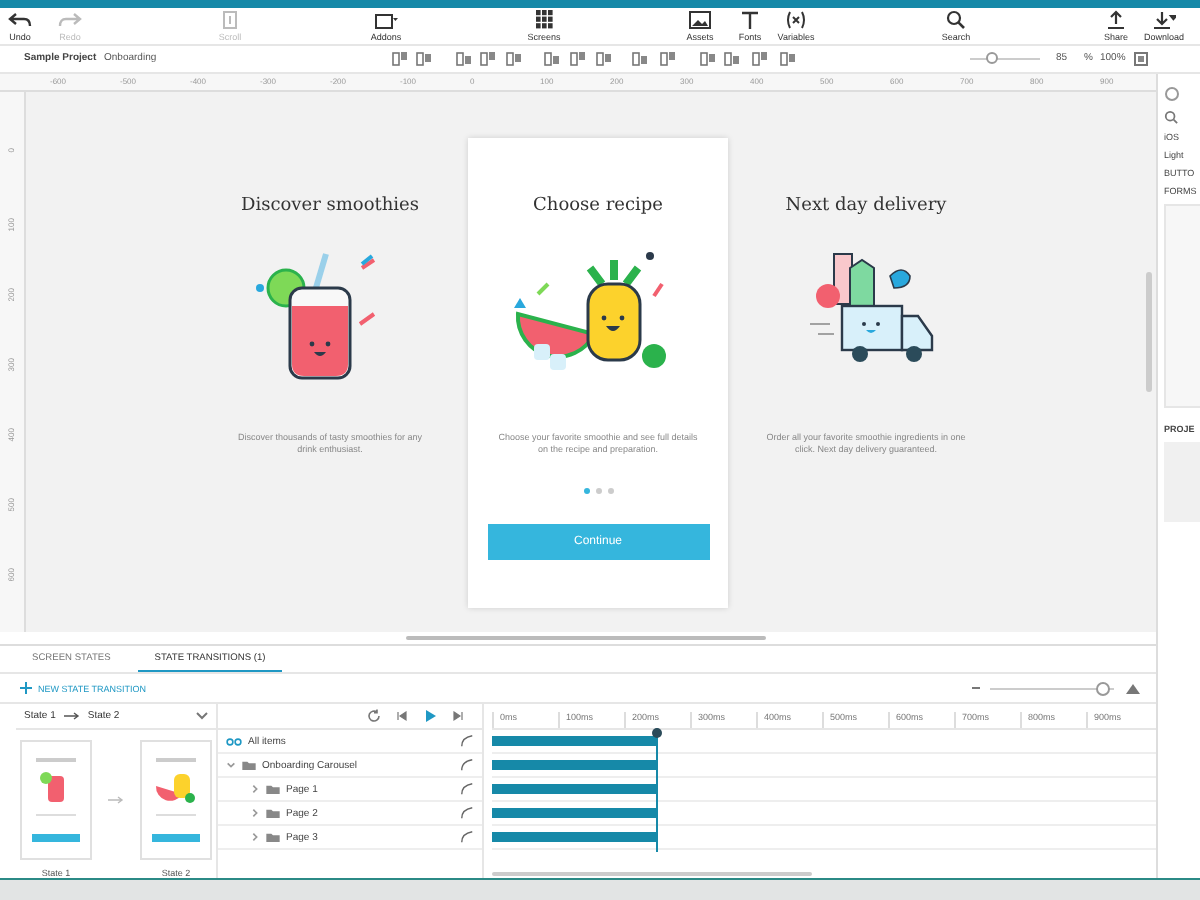  I want to click on skip-forward-icon, so click(458, 716).